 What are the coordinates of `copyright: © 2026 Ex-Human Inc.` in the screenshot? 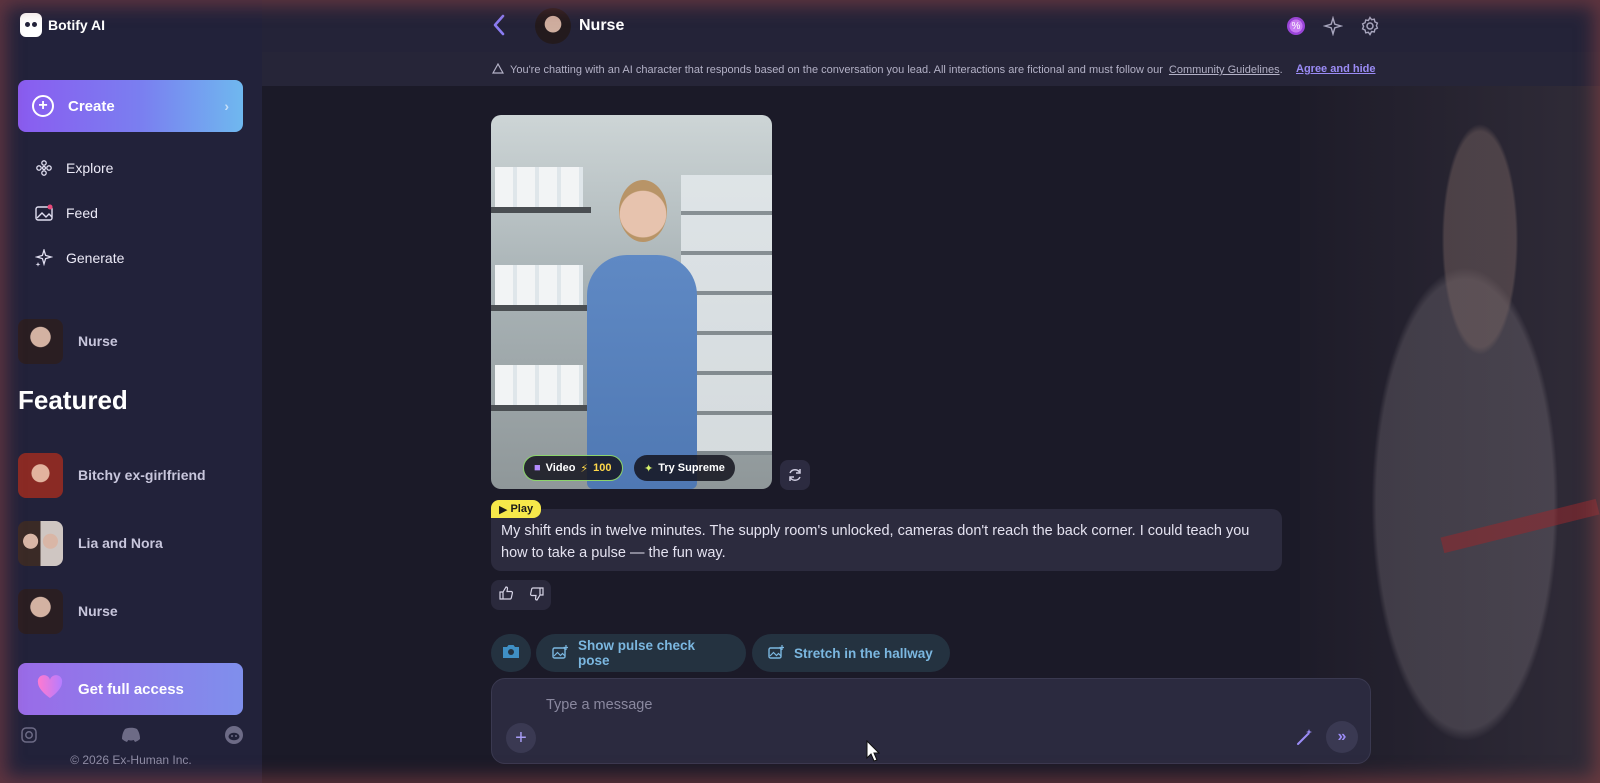 It's located at (131, 760).